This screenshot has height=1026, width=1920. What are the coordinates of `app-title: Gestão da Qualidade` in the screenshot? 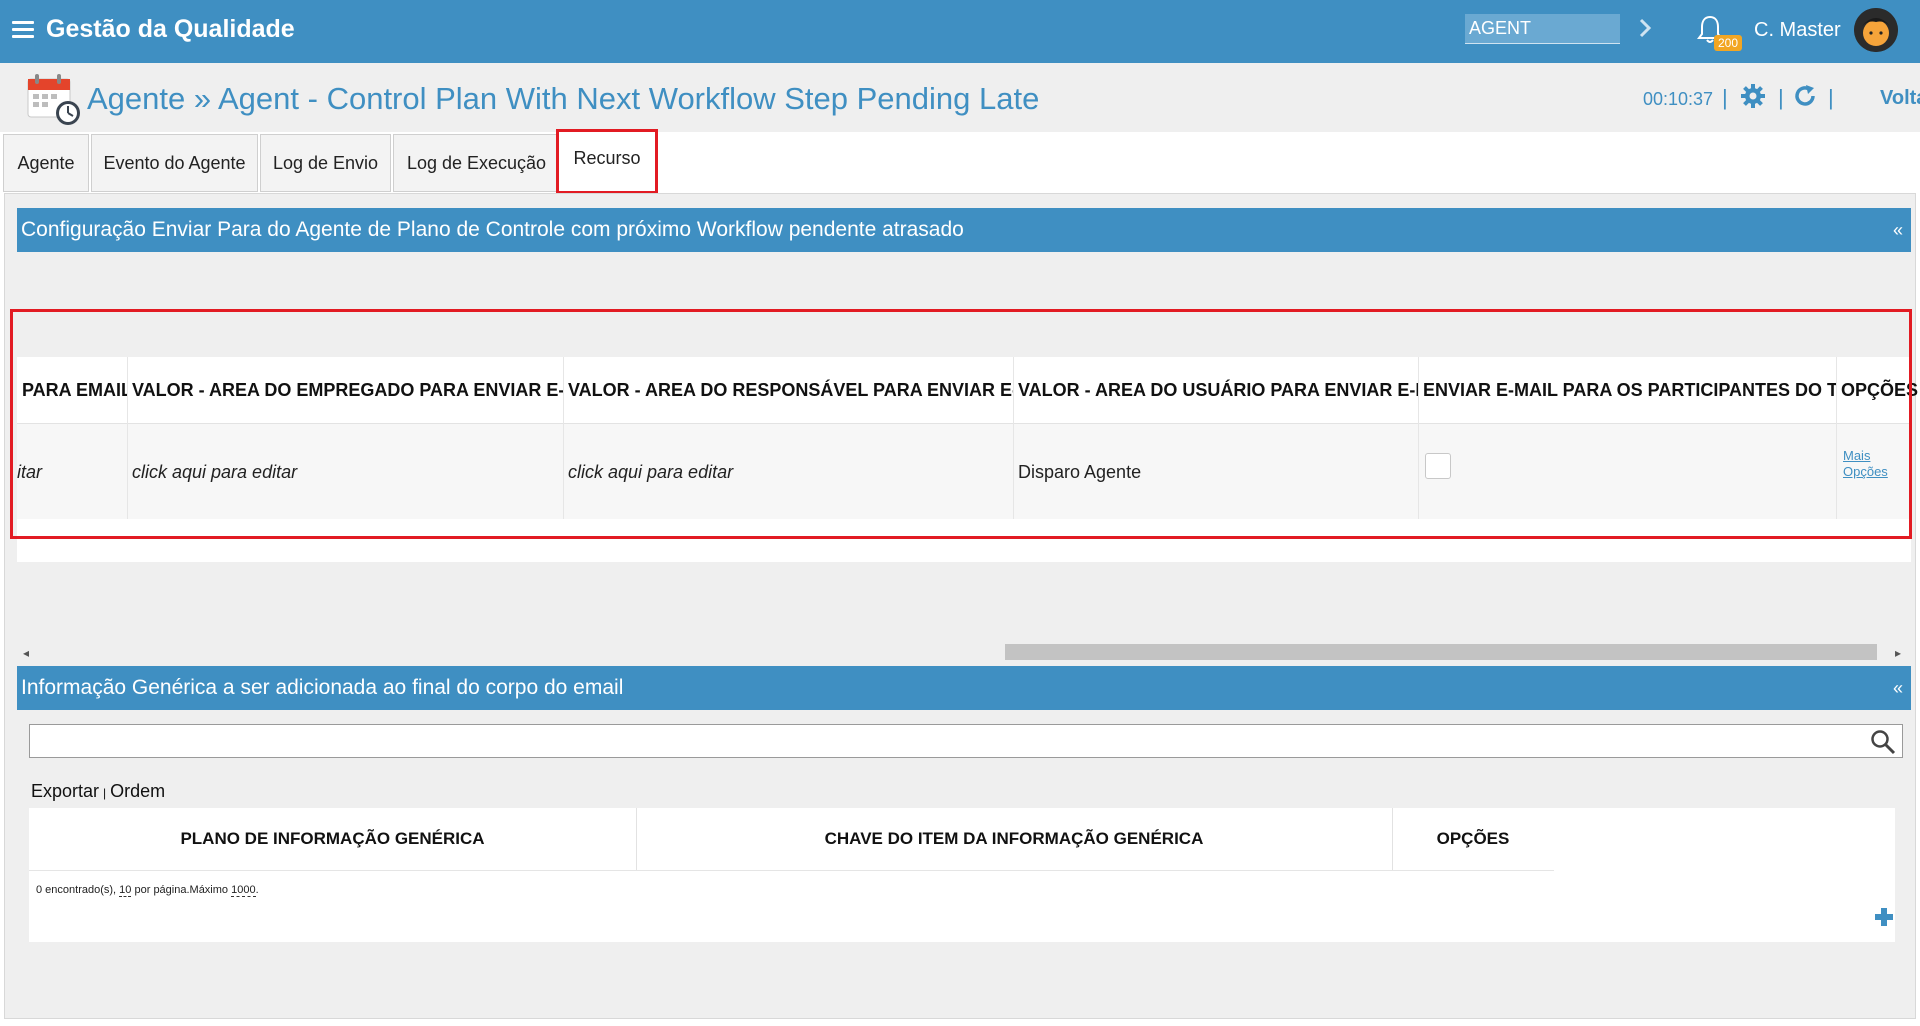 It's located at (170, 29).